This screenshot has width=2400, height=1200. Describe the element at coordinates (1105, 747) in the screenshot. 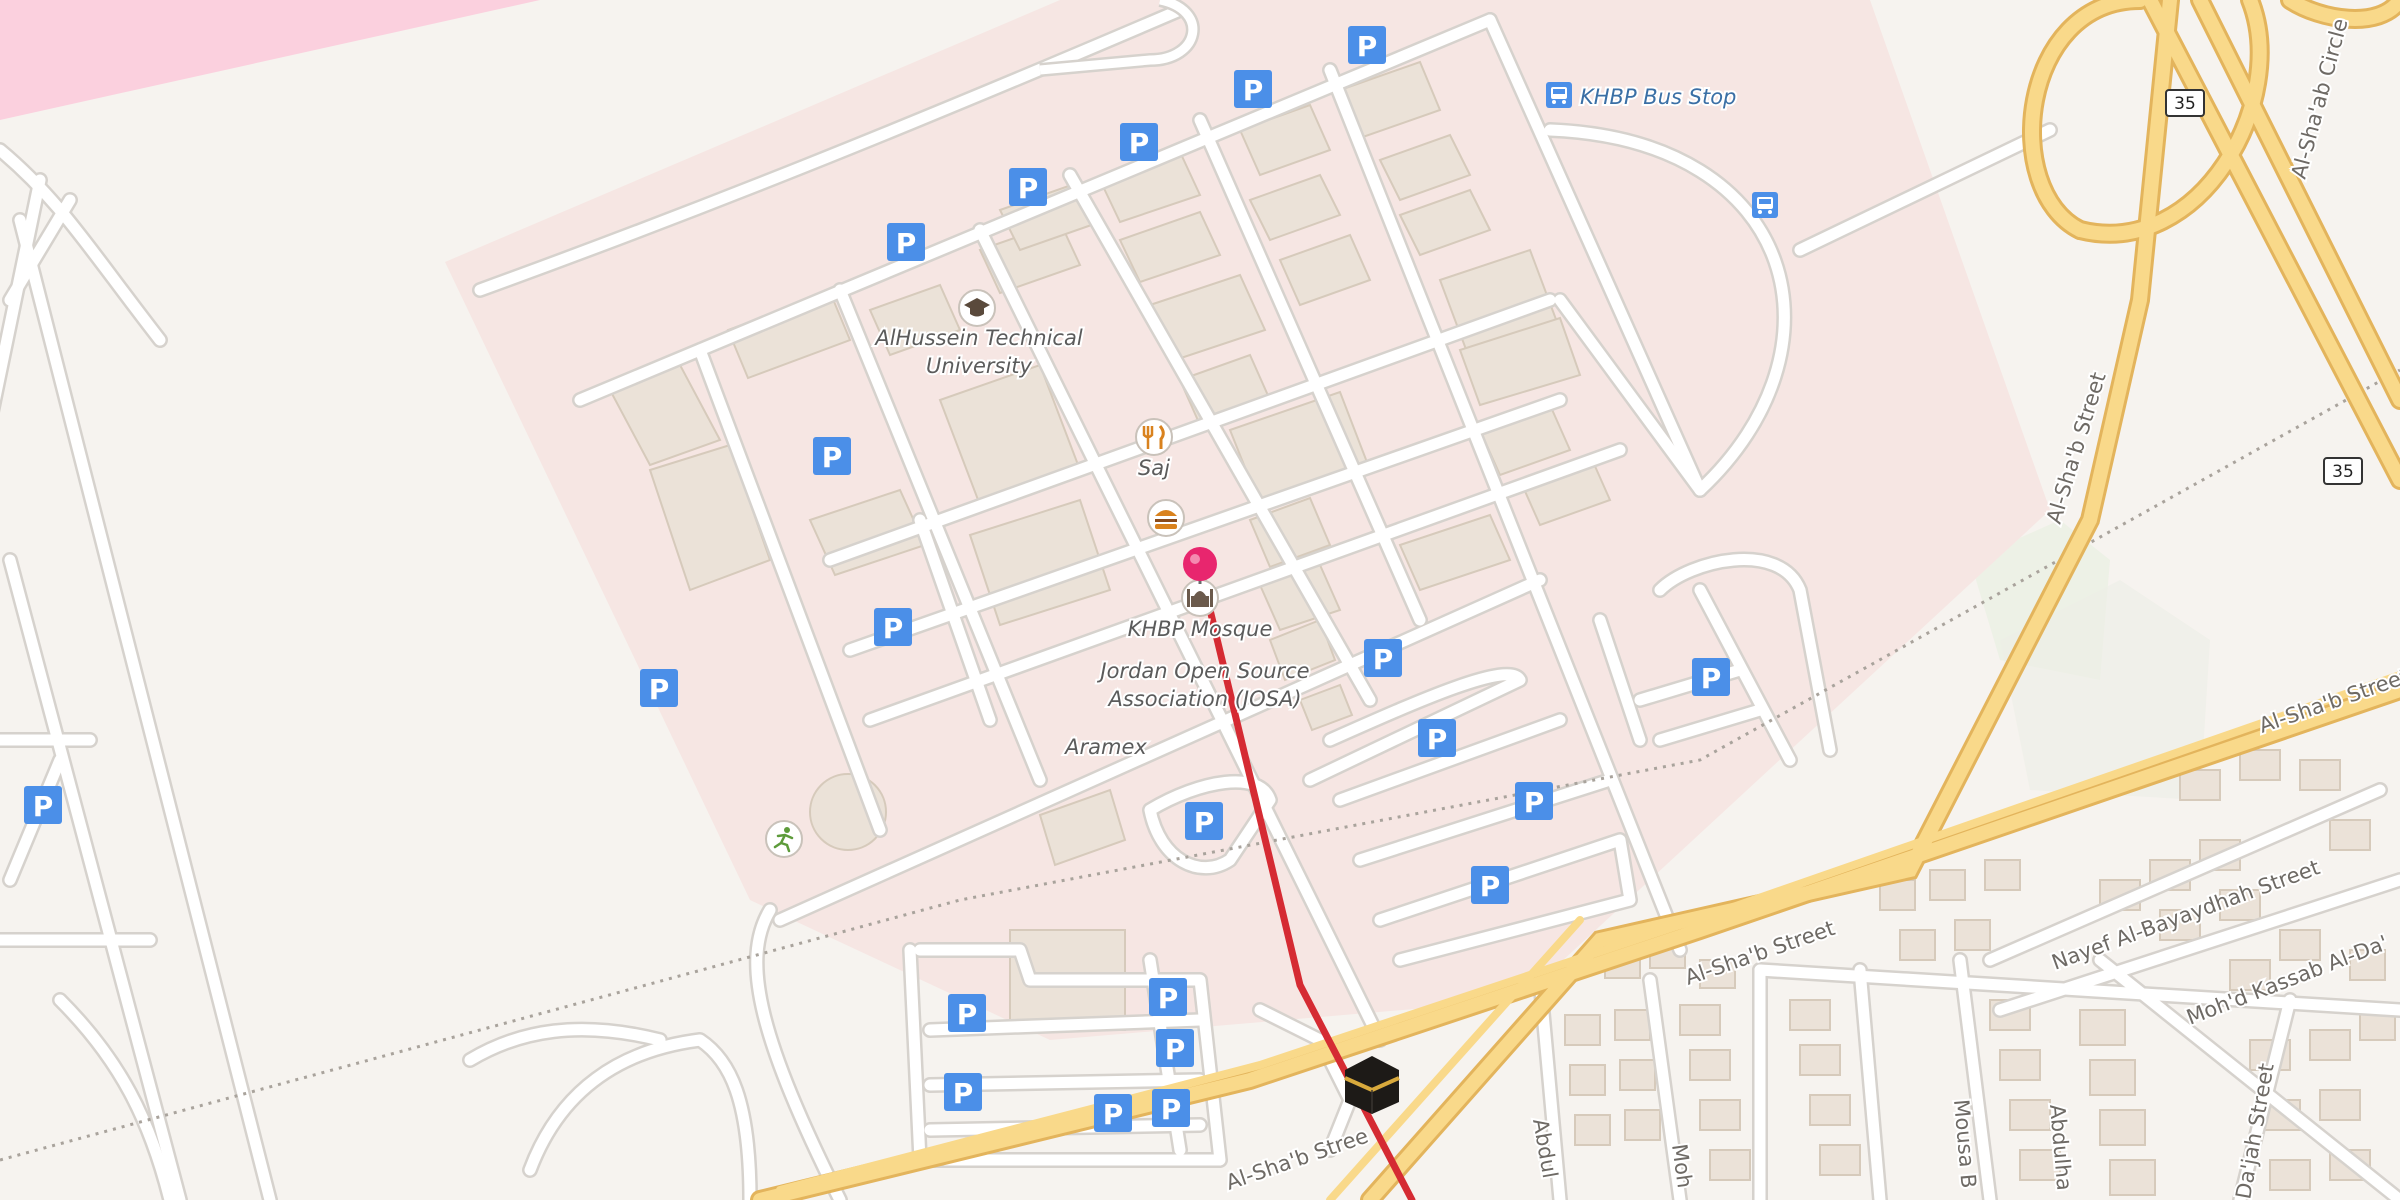

I see `aramex-label: Aramex` at that location.